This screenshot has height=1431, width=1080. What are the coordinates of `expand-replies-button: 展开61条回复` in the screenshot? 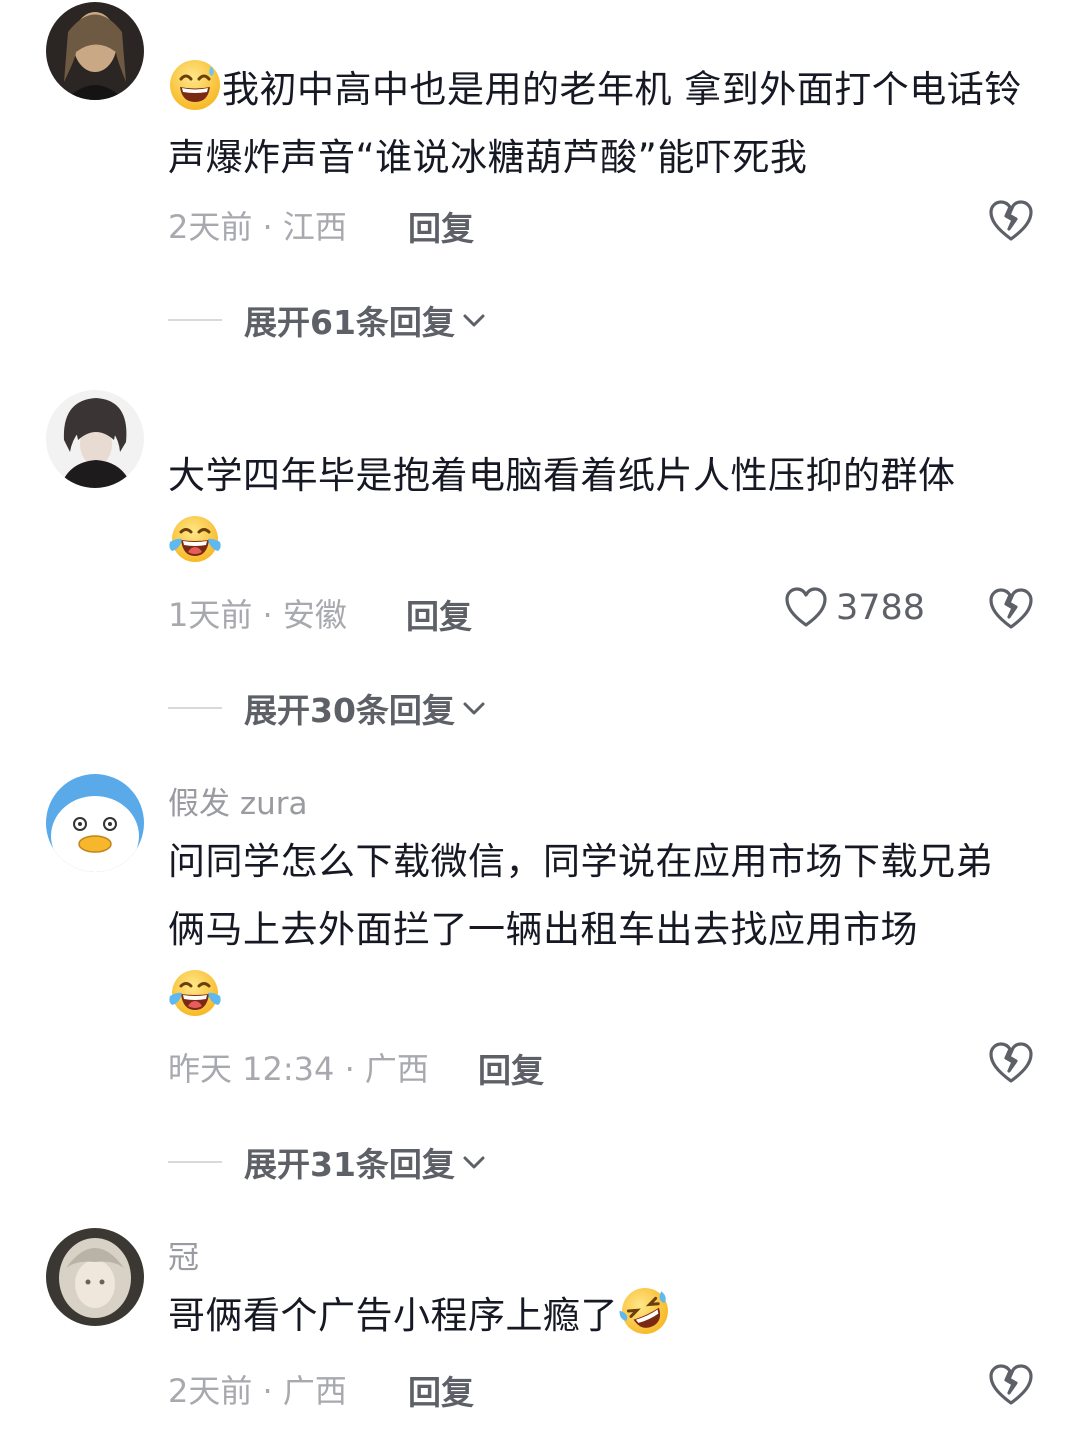 It's located at (328, 320).